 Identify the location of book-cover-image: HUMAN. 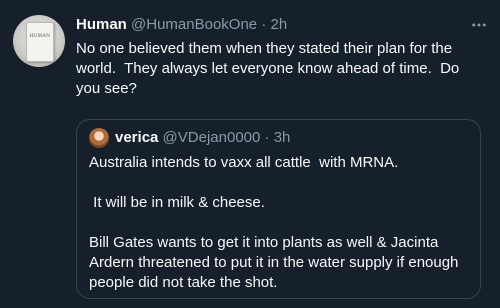
(40, 42).